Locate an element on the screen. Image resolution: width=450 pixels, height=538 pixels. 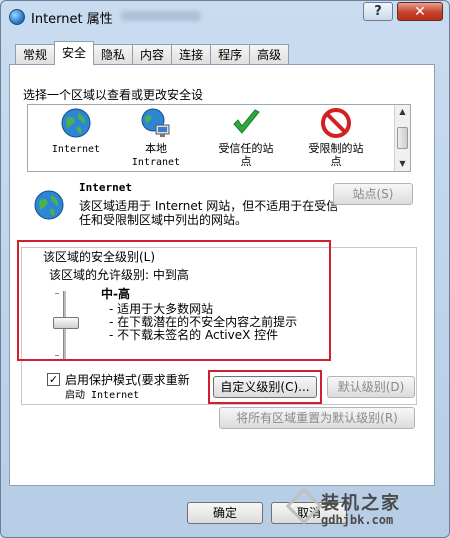
network-globe-icon is located at coordinates (155, 122).